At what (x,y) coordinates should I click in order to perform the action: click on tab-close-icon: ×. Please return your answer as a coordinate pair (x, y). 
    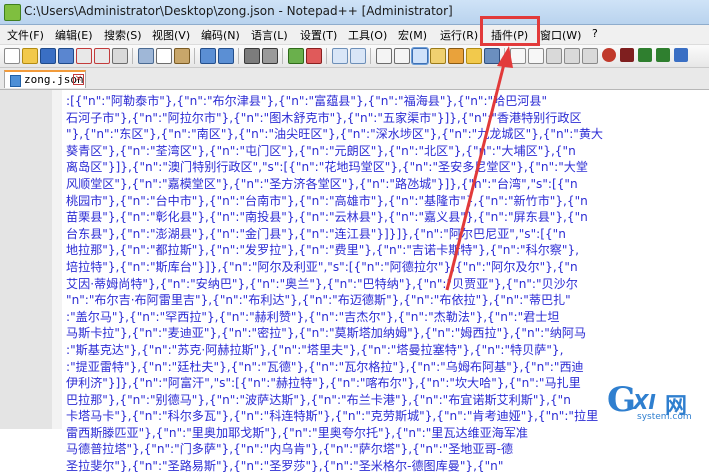
    Looking at the image, I should click on (78, 79).